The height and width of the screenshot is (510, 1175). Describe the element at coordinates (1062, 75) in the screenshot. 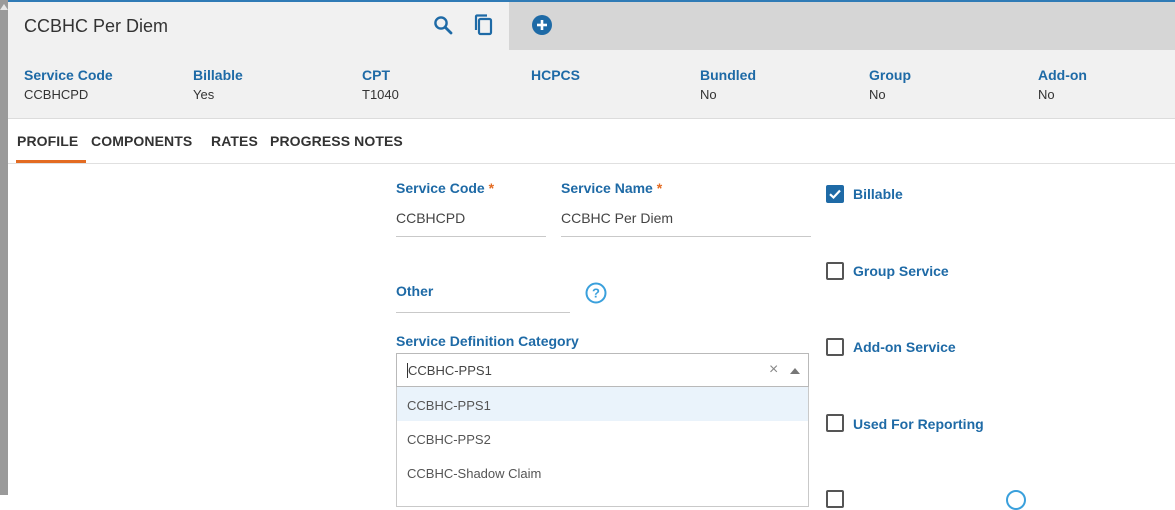

I see `summary-label: Add-on` at that location.